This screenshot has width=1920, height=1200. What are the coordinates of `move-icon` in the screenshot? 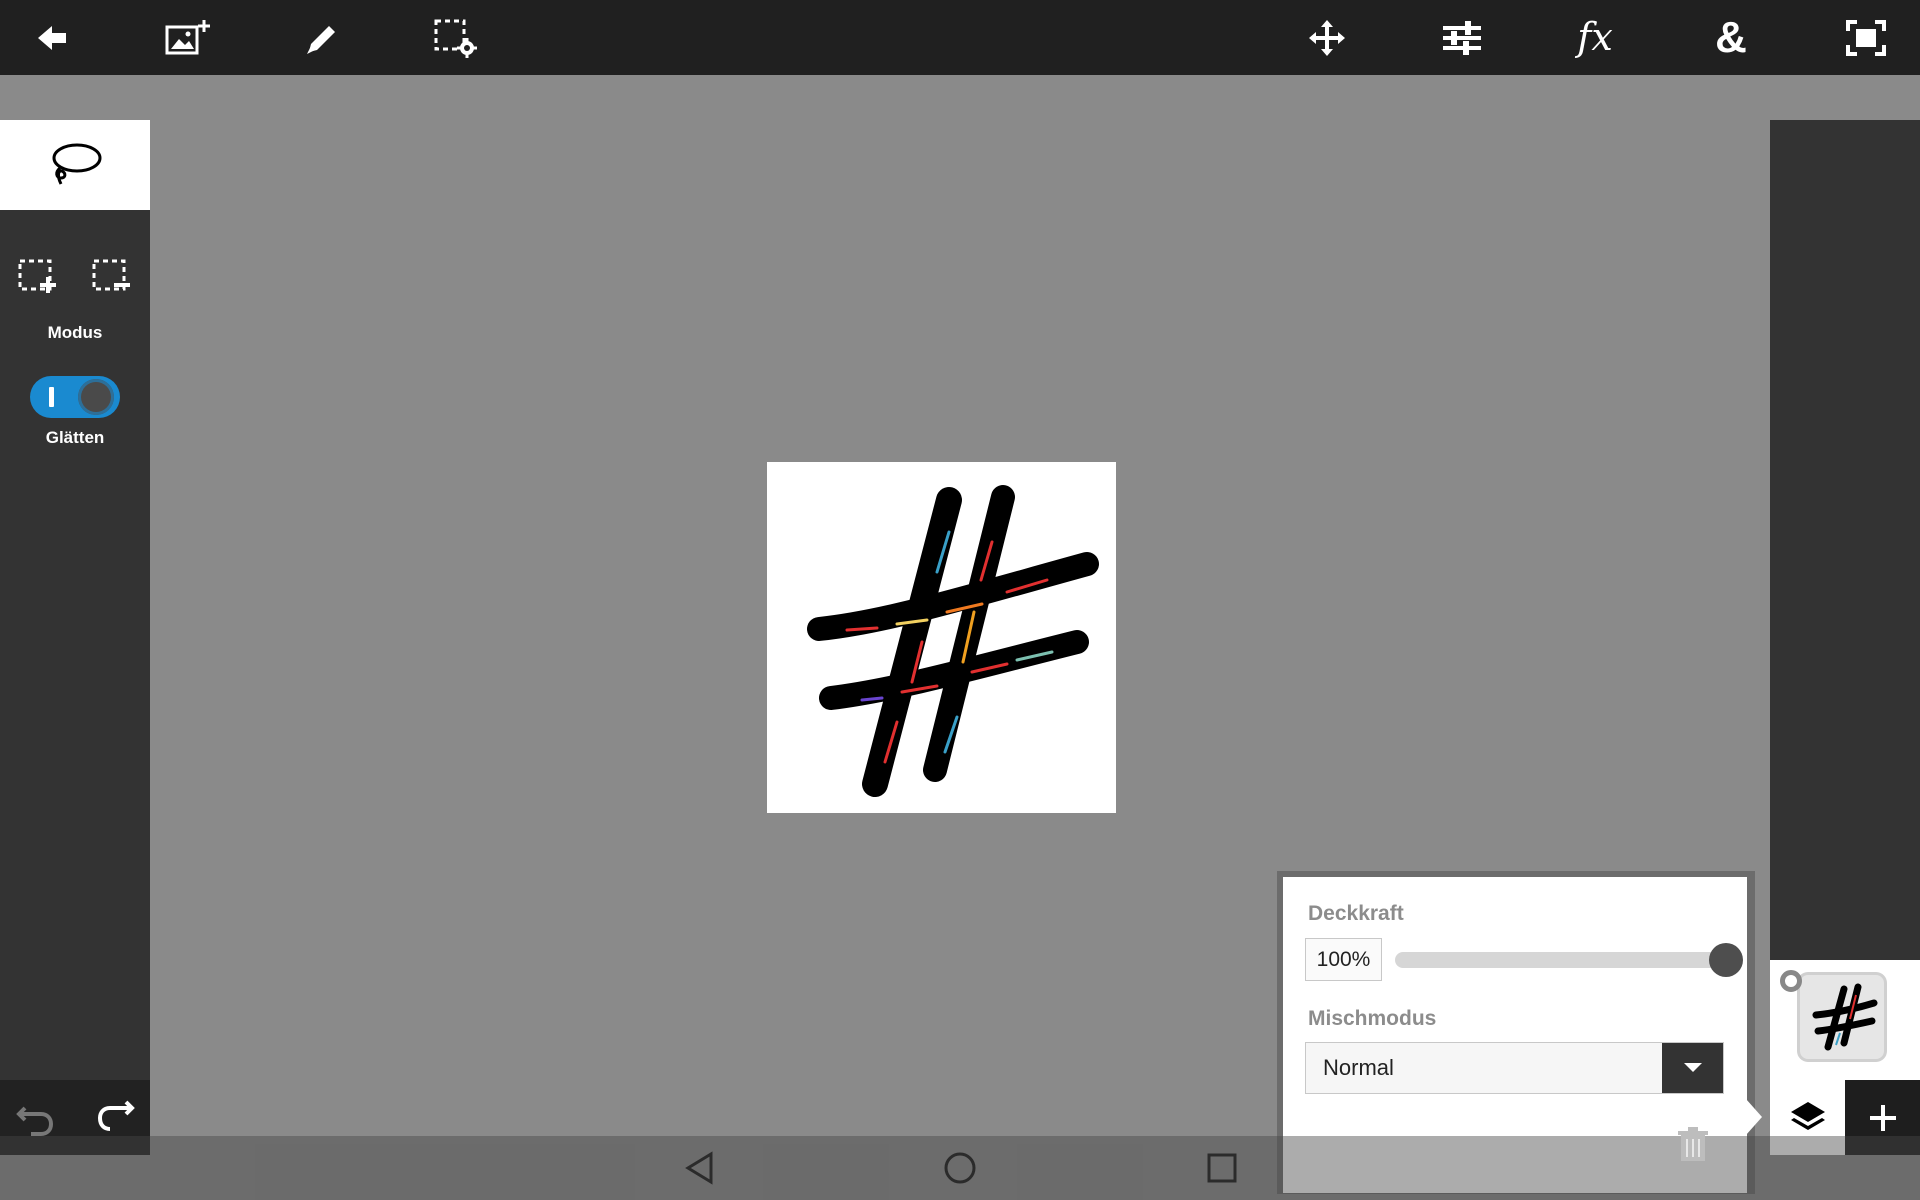 It's located at (1327, 37).